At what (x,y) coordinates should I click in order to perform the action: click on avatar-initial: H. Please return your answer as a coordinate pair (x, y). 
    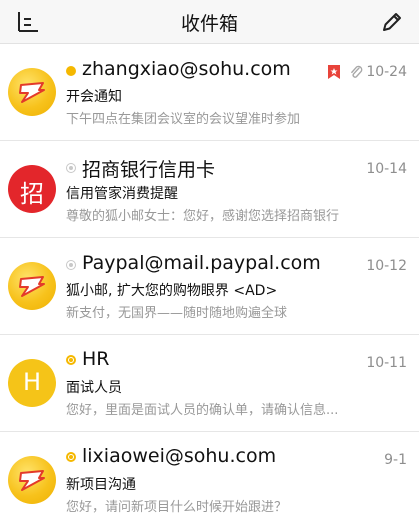
    Looking at the image, I should click on (32, 382).